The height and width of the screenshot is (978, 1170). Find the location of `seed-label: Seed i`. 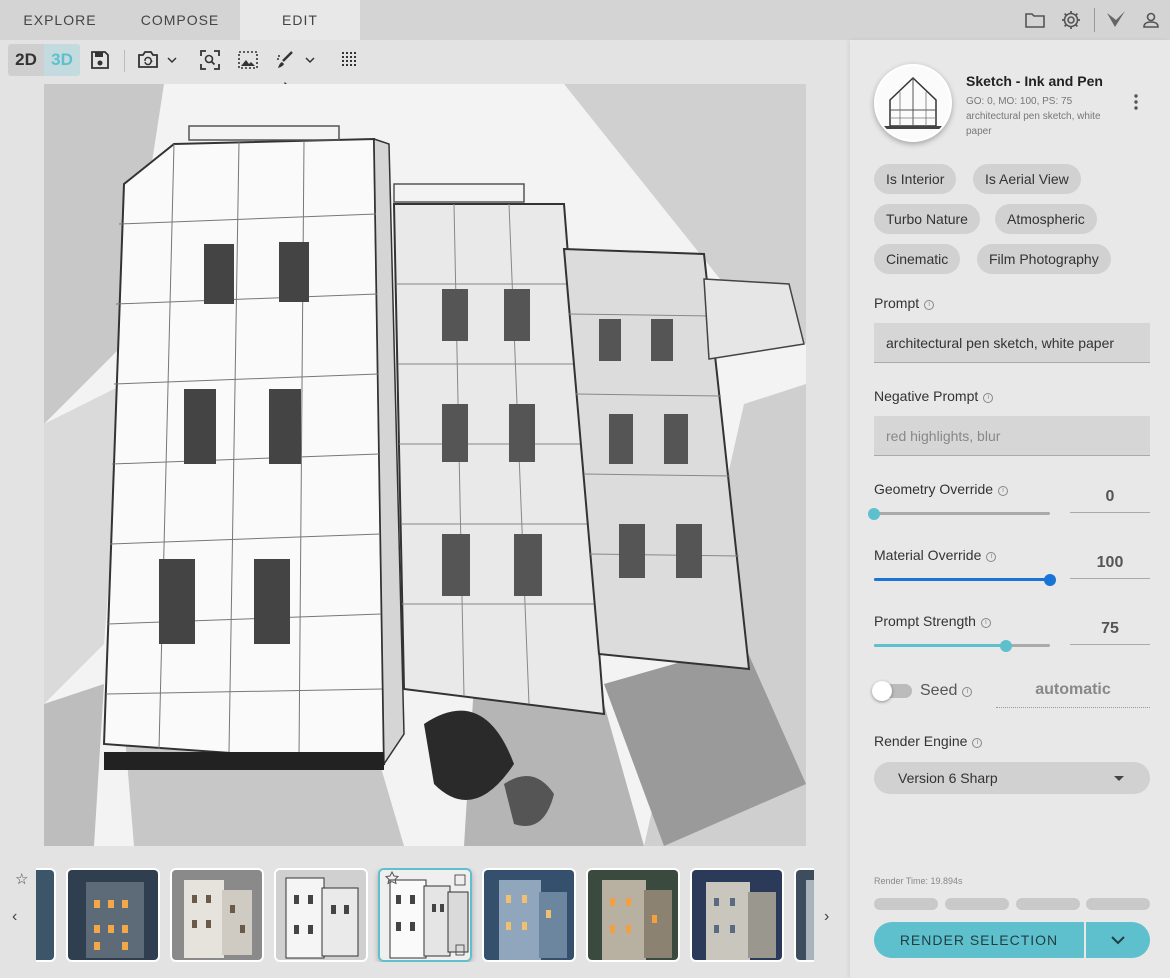

seed-label: Seed i is located at coordinates (946, 691).